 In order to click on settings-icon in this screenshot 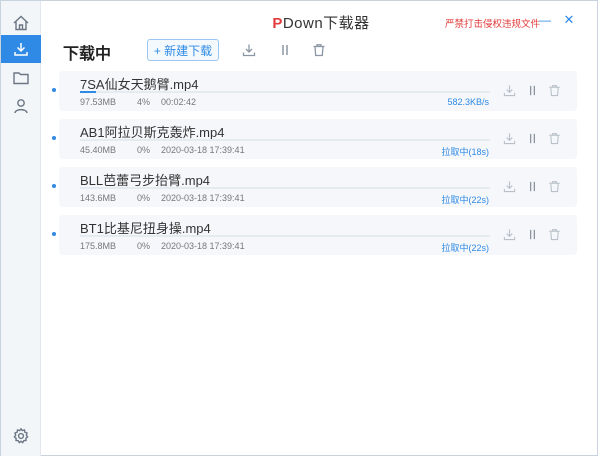, I will do `click(21, 435)`.